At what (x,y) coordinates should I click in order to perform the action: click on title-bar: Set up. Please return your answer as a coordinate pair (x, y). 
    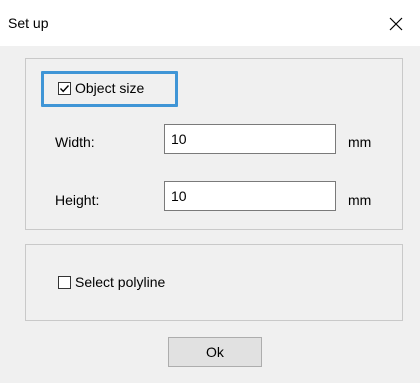
    Looking at the image, I should click on (210, 23).